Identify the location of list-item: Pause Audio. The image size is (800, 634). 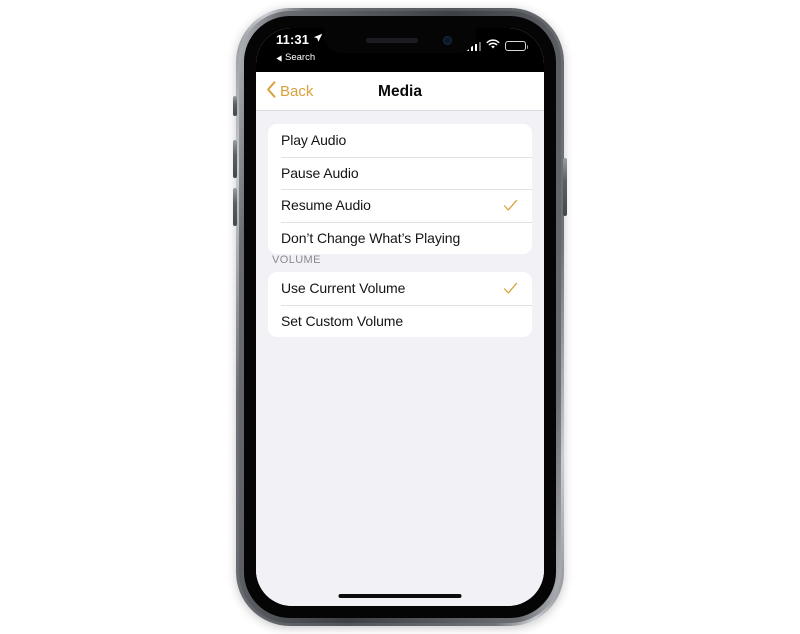
(400, 173).